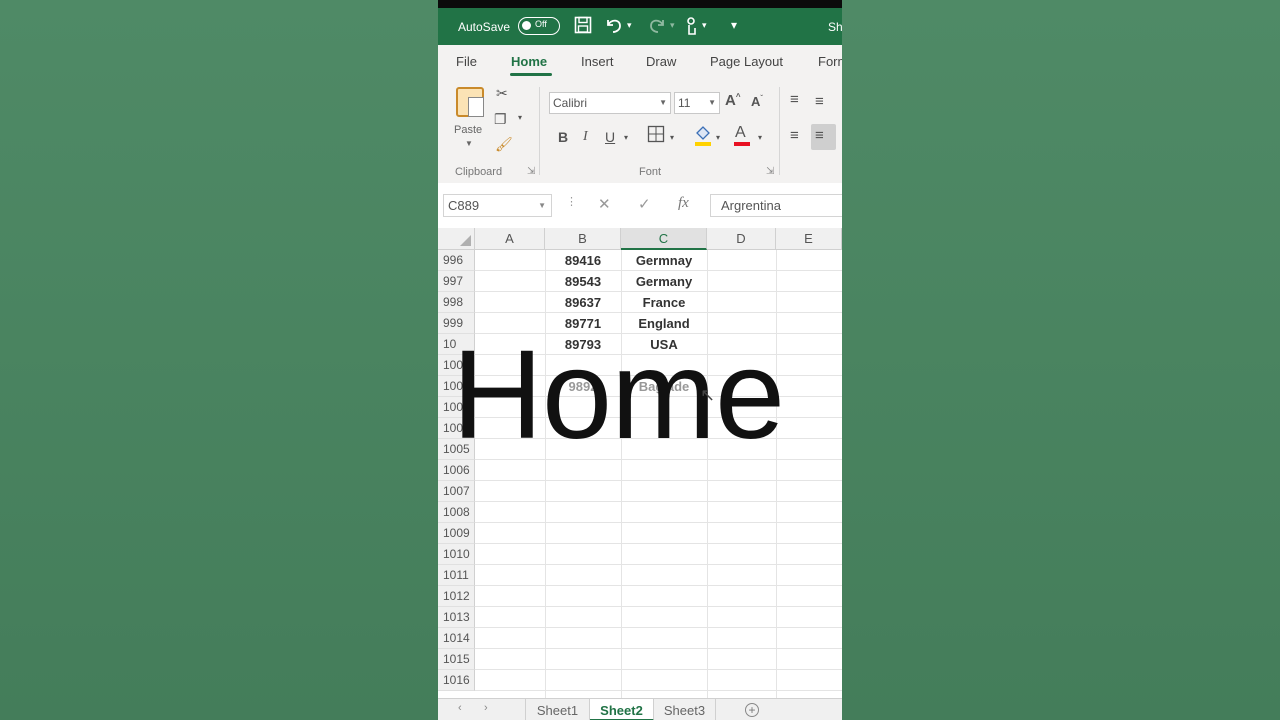  I want to click on row-header: 996, so click(456, 260).